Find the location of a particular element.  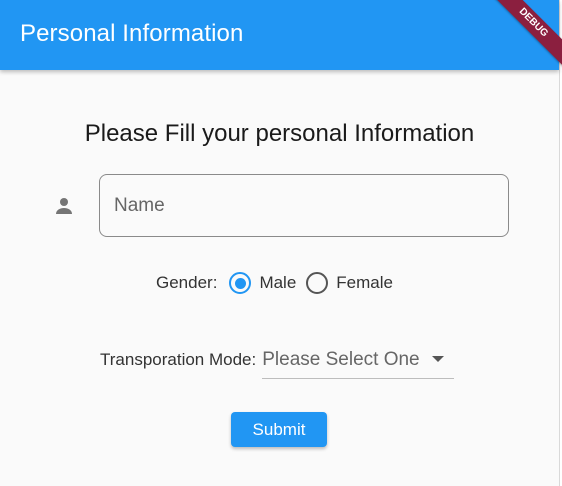

app-bar-title: Personal Information is located at coordinates (132, 33).